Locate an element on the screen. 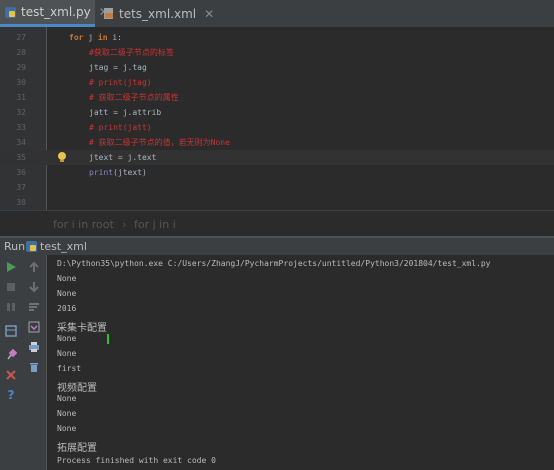 The width and height of the screenshot is (554, 470). code-token: jatt = j.attrib is located at coordinates (125, 112).